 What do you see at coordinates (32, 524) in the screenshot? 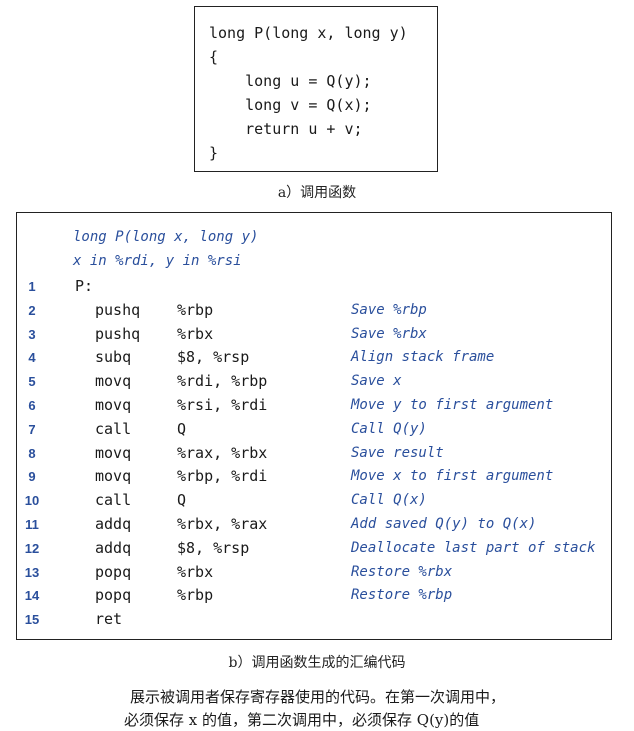
I see `line-number: 11` at bounding box center [32, 524].